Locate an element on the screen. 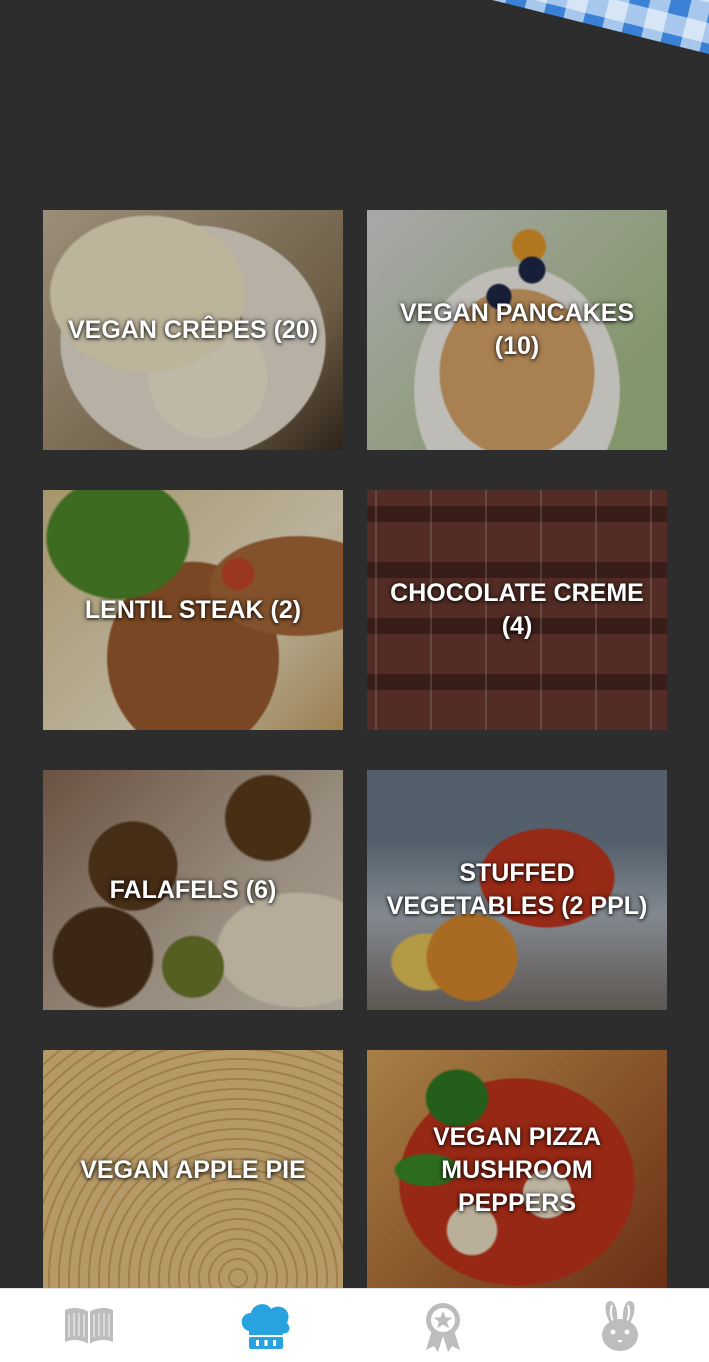 This screenshot has width=709, height=1362. gingham-tablecloth-decoration is located at coordinates (461, 33).